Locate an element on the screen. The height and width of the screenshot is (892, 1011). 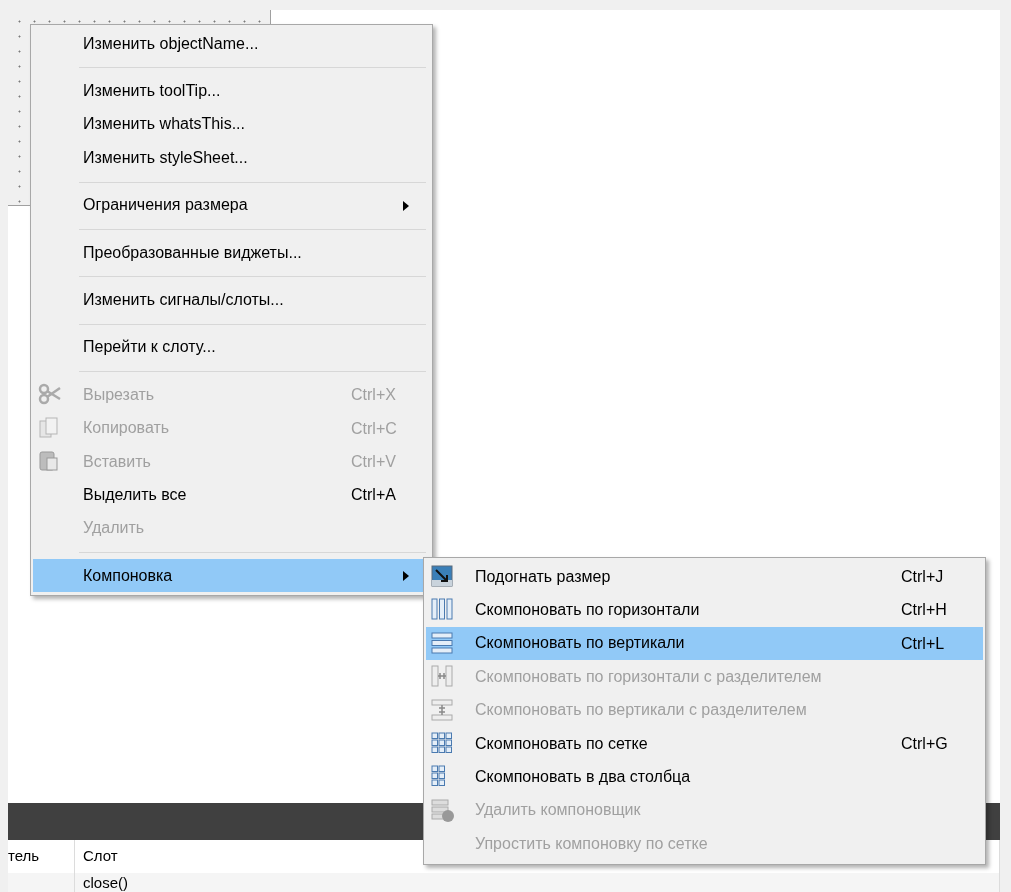
paste-icon is located at coordinates (49, 460).